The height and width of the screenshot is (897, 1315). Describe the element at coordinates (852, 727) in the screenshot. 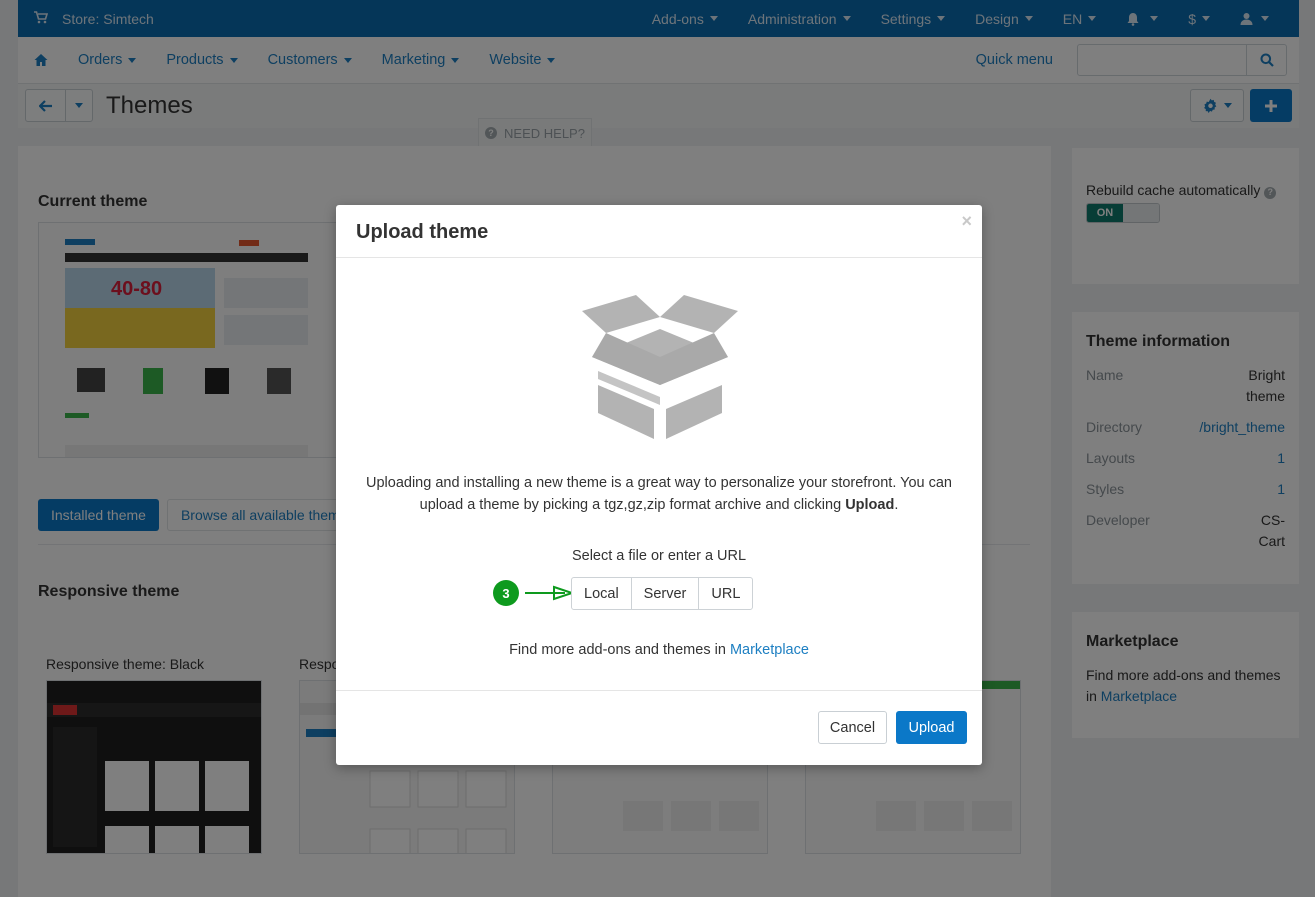

I see `cancel-button: Cancel` at that location.